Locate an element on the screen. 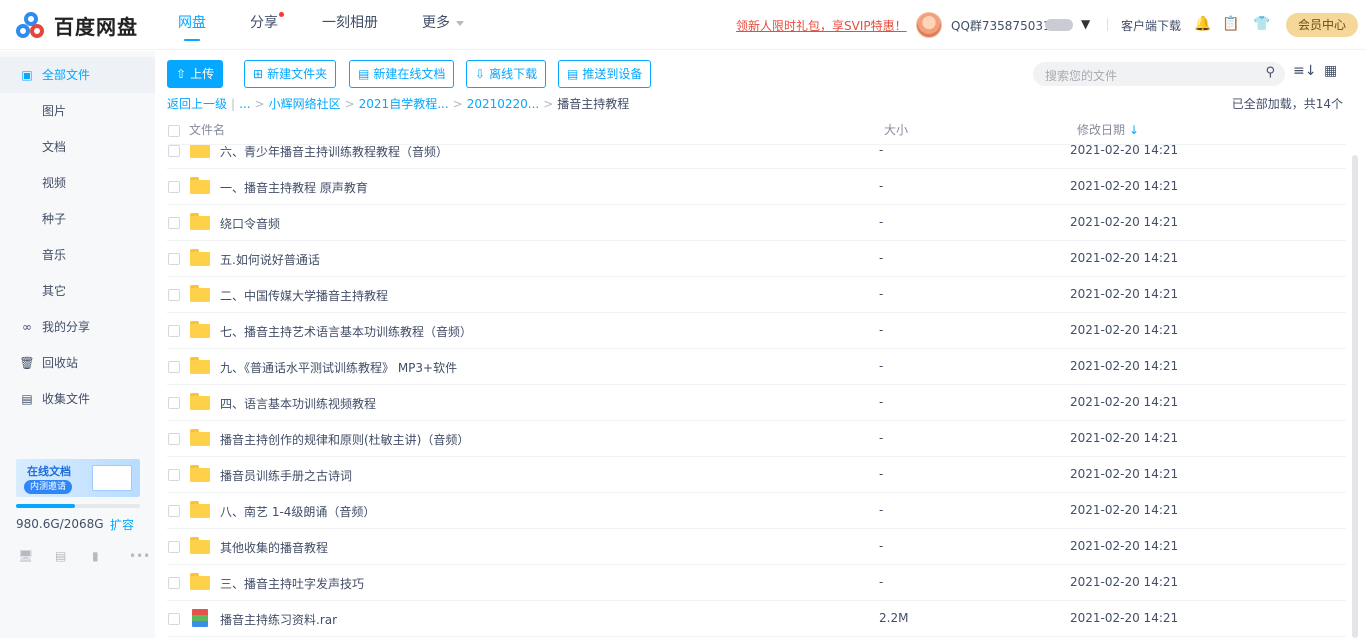 This screenshot has width=1366, height=638. shirt-icon: 👕 is located at coordinates (1262, 24).